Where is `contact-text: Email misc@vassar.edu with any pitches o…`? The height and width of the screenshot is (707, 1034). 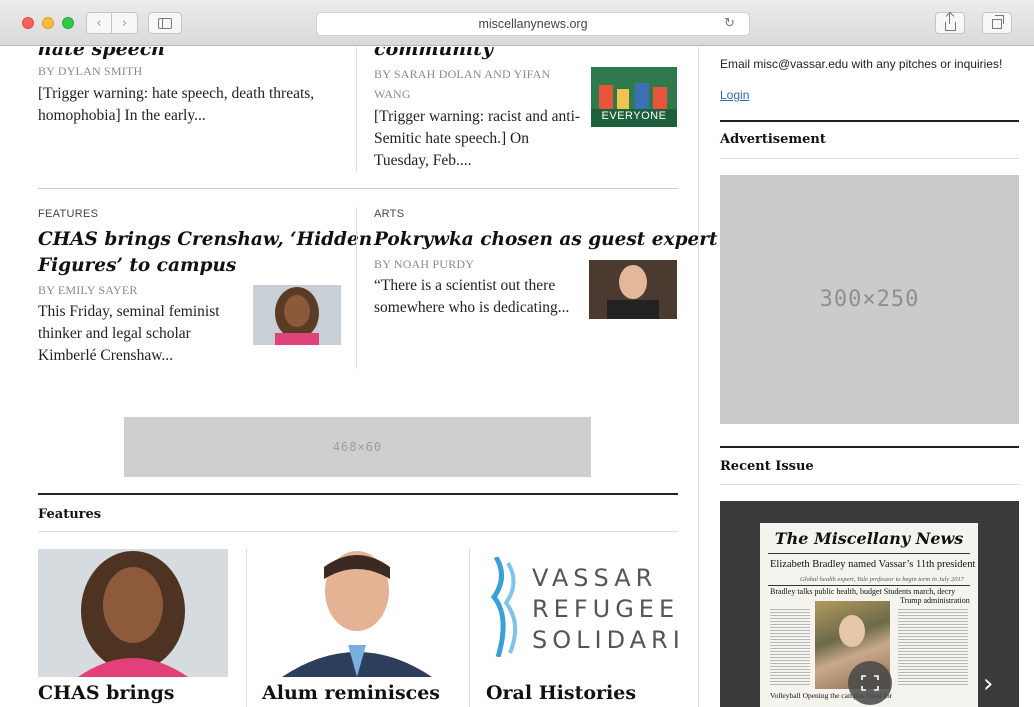 contact-text: Email misc@vassar.edu with any pitches o… is located at coordinates (861, 64).